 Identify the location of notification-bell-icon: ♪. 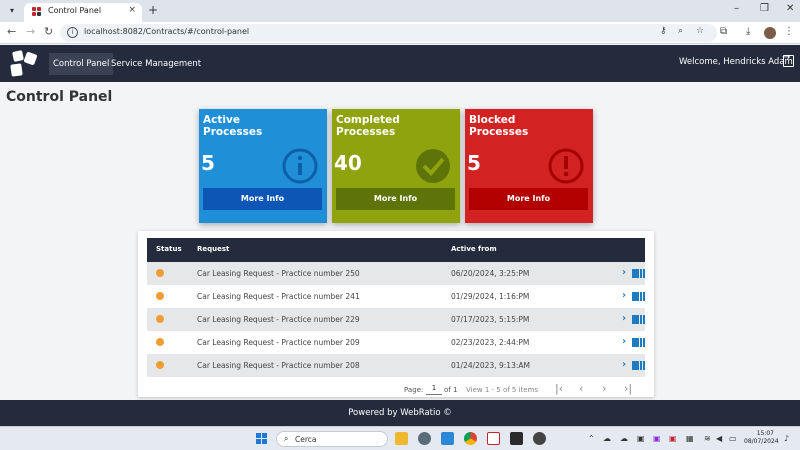
(786, 438).